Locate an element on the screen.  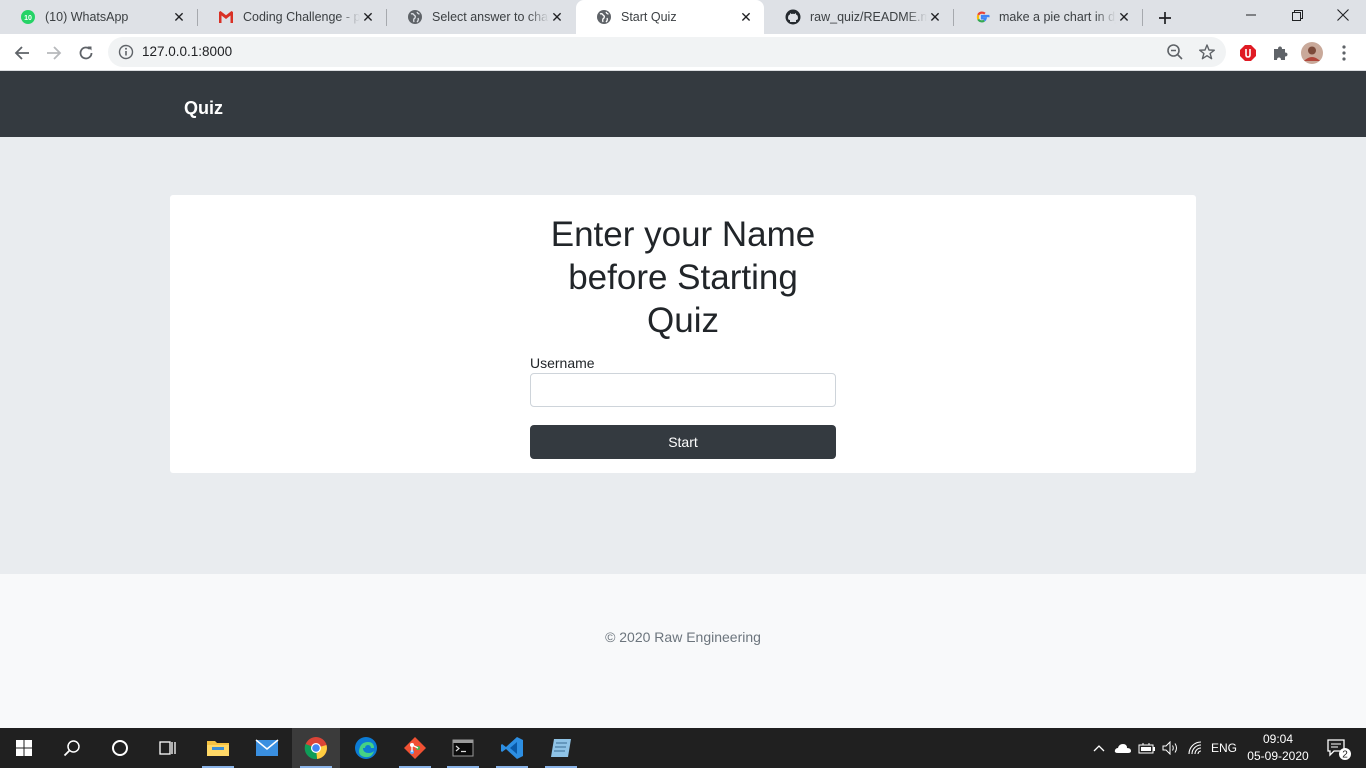
search-icon is located at coordinates (71, 748).